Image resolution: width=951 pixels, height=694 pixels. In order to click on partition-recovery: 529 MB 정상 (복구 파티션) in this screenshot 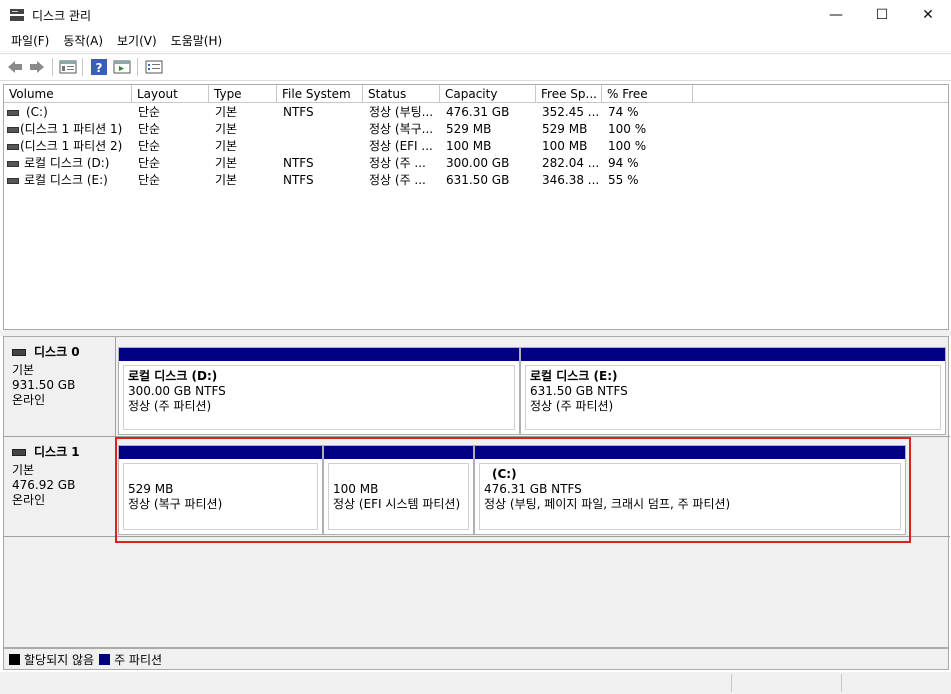, I will do `click(220, 490)`.